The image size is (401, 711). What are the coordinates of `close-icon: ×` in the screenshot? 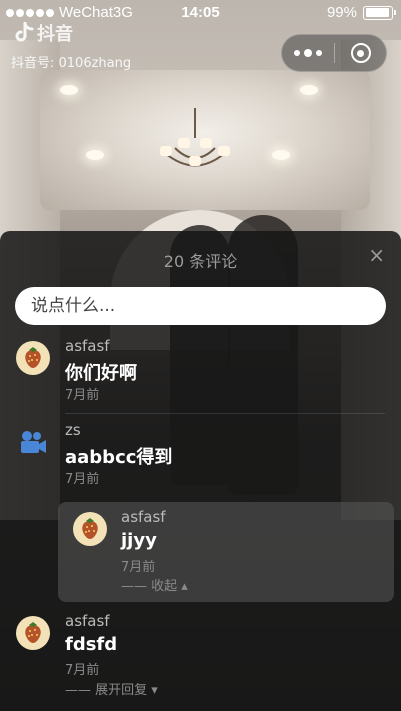 It's located at (376, 255).